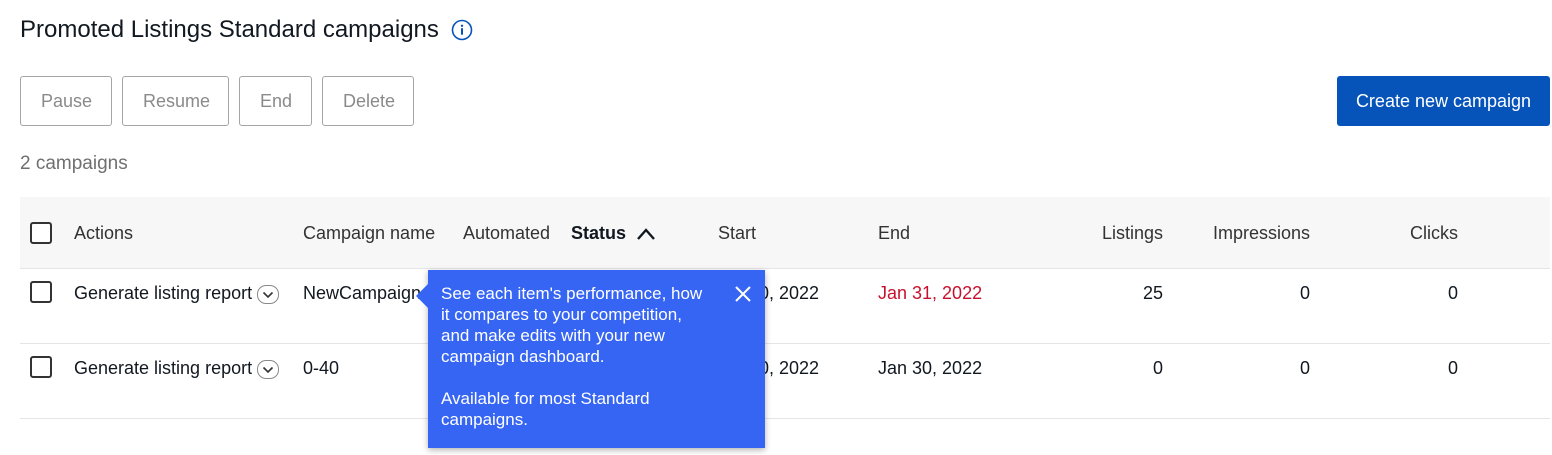  Describe the element at coordinates (1443, 101) in the screenshot. I see `create-campaign-button: Create new campaign` at that location.